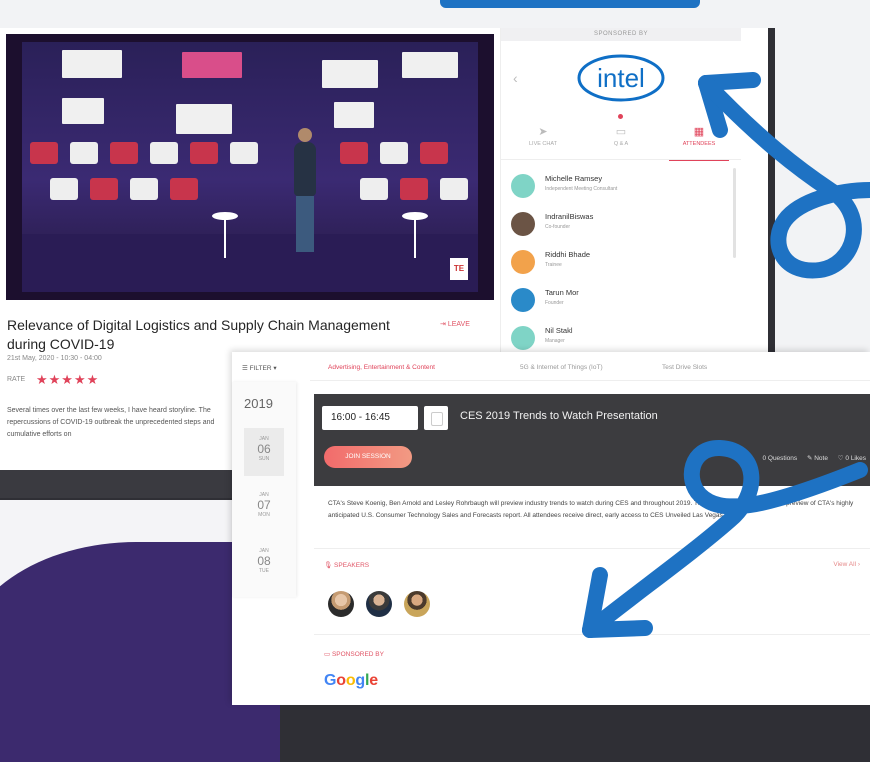 The width and height of the screenshot is (870, 762). I want to click on day-number: 06, so click(264, 449).